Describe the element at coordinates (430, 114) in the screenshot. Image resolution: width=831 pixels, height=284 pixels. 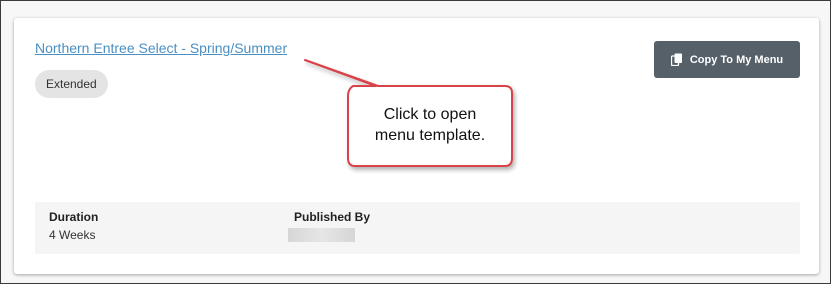
I see `callout-text-line1: Click to open` at that location.